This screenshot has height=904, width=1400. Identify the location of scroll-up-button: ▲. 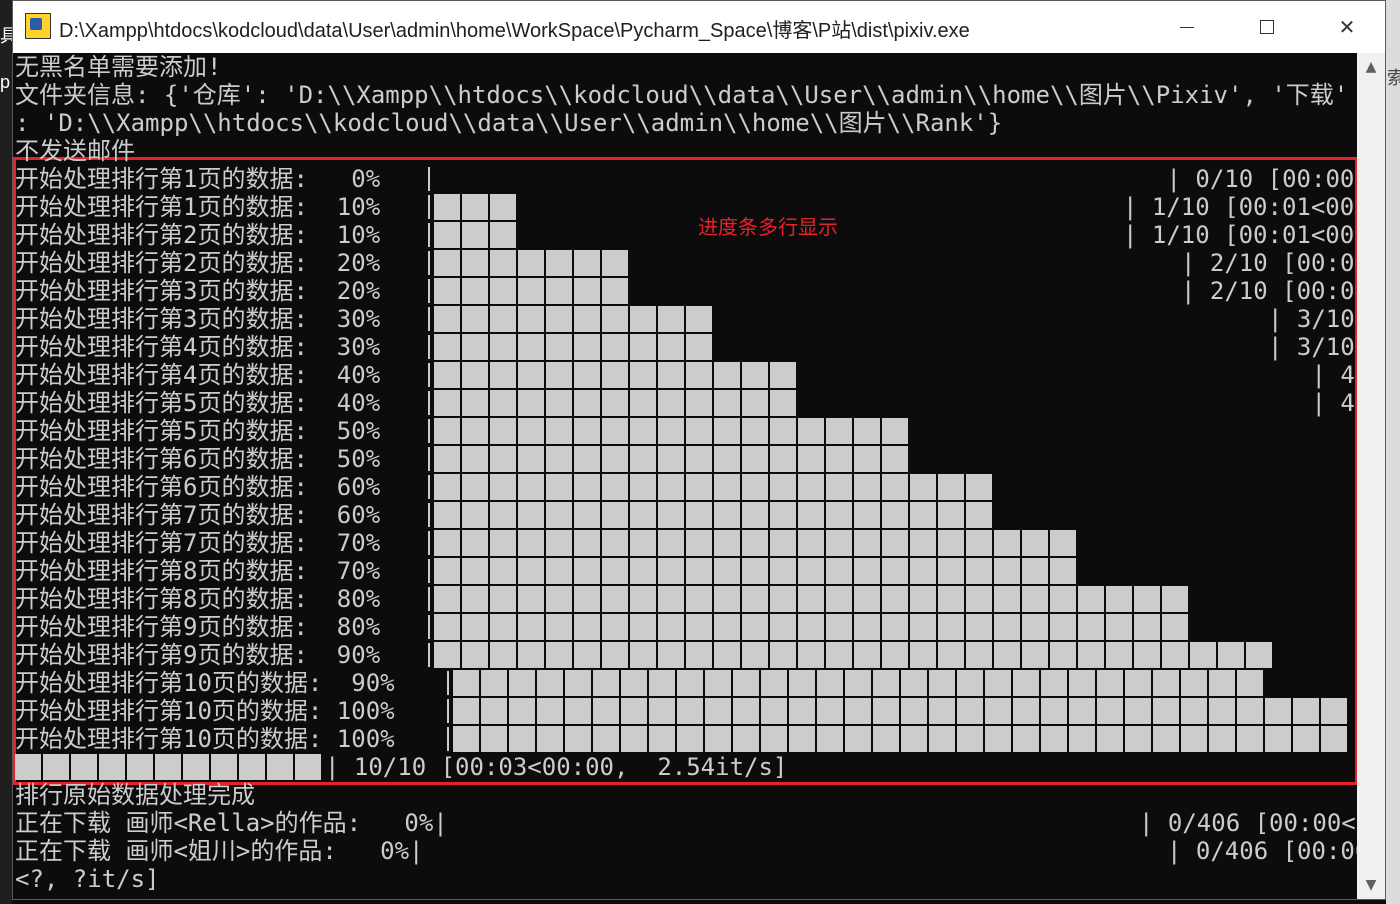
(1371, 67).